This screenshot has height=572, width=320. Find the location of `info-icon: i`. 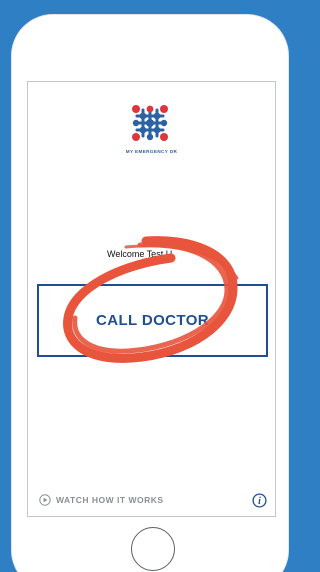

info-icon: i is located at coordinates (259, 500).